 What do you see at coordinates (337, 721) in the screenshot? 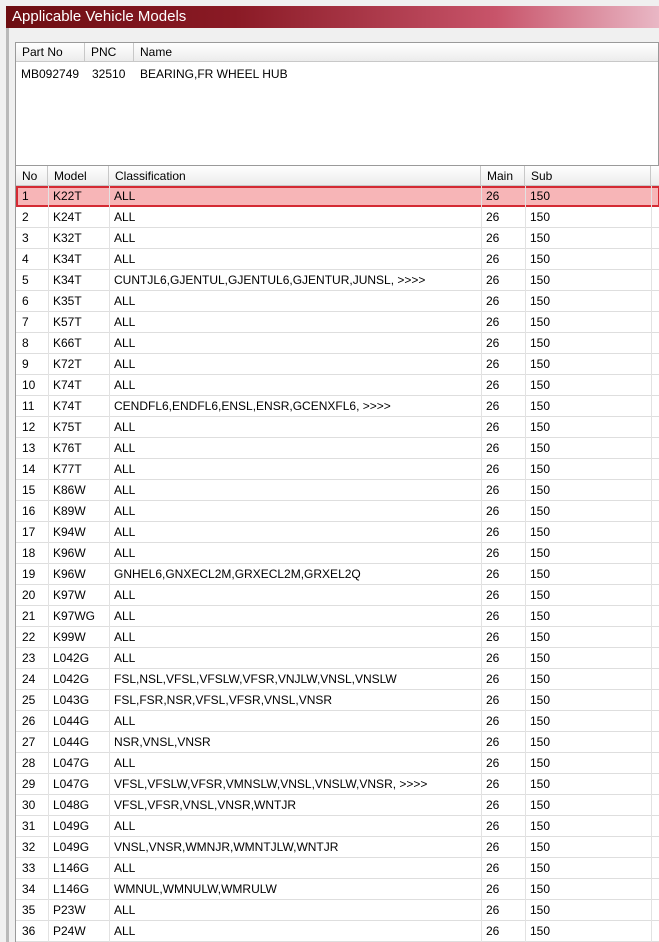
I see `table-row: 26 L044G ALL 26 150` at bounding box center [337, 721].